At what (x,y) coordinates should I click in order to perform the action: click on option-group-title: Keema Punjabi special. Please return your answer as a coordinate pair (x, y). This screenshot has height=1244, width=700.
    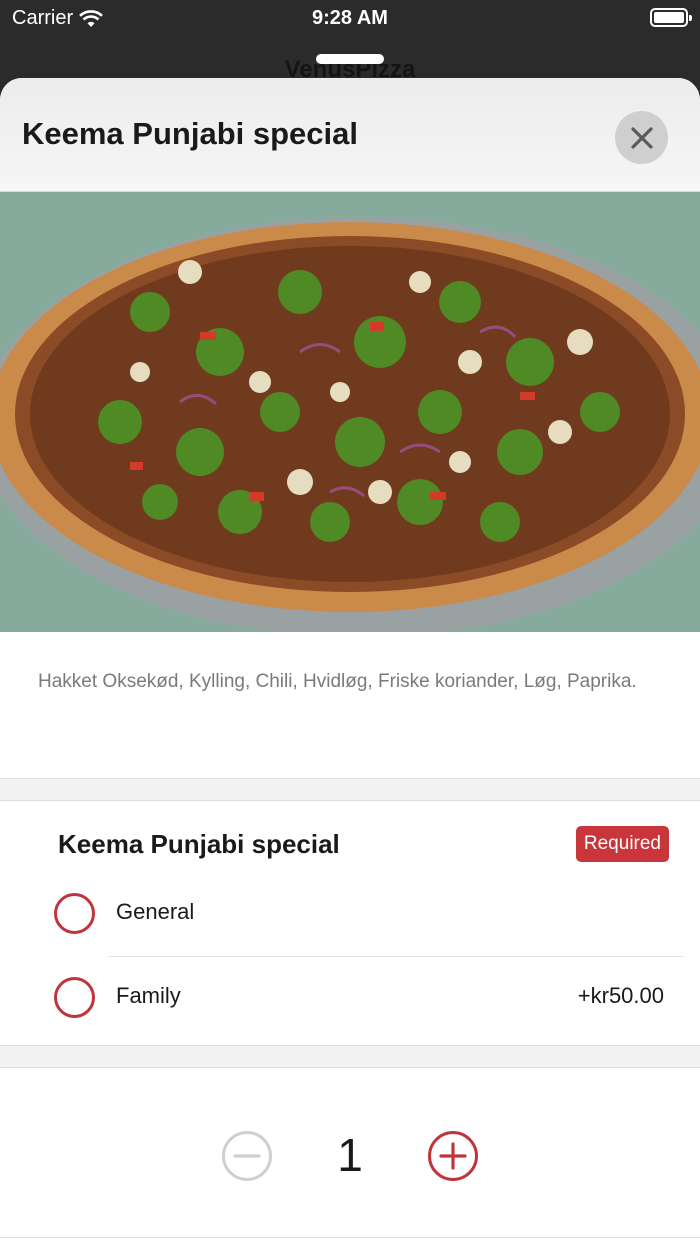
    Looking at the image, I should click on (199, 844).